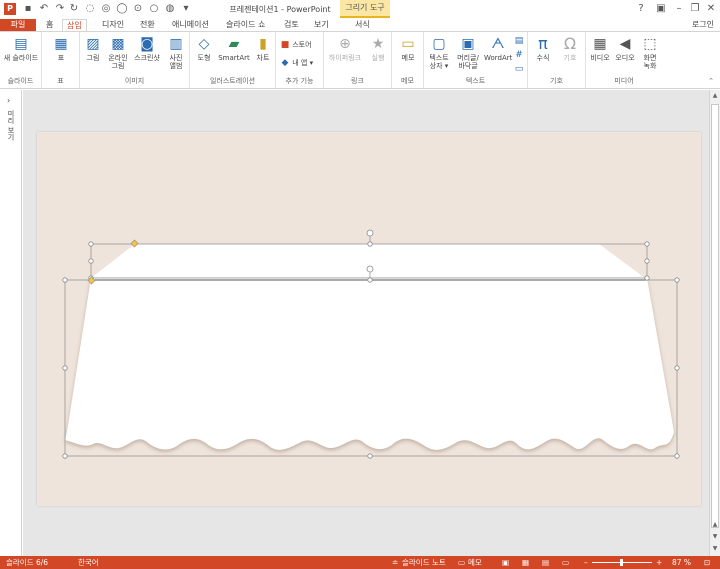 The width and height of the screenshot is (720, 569). I want to click on group-comments: ▭ 메모 메모, so click(408, 60).